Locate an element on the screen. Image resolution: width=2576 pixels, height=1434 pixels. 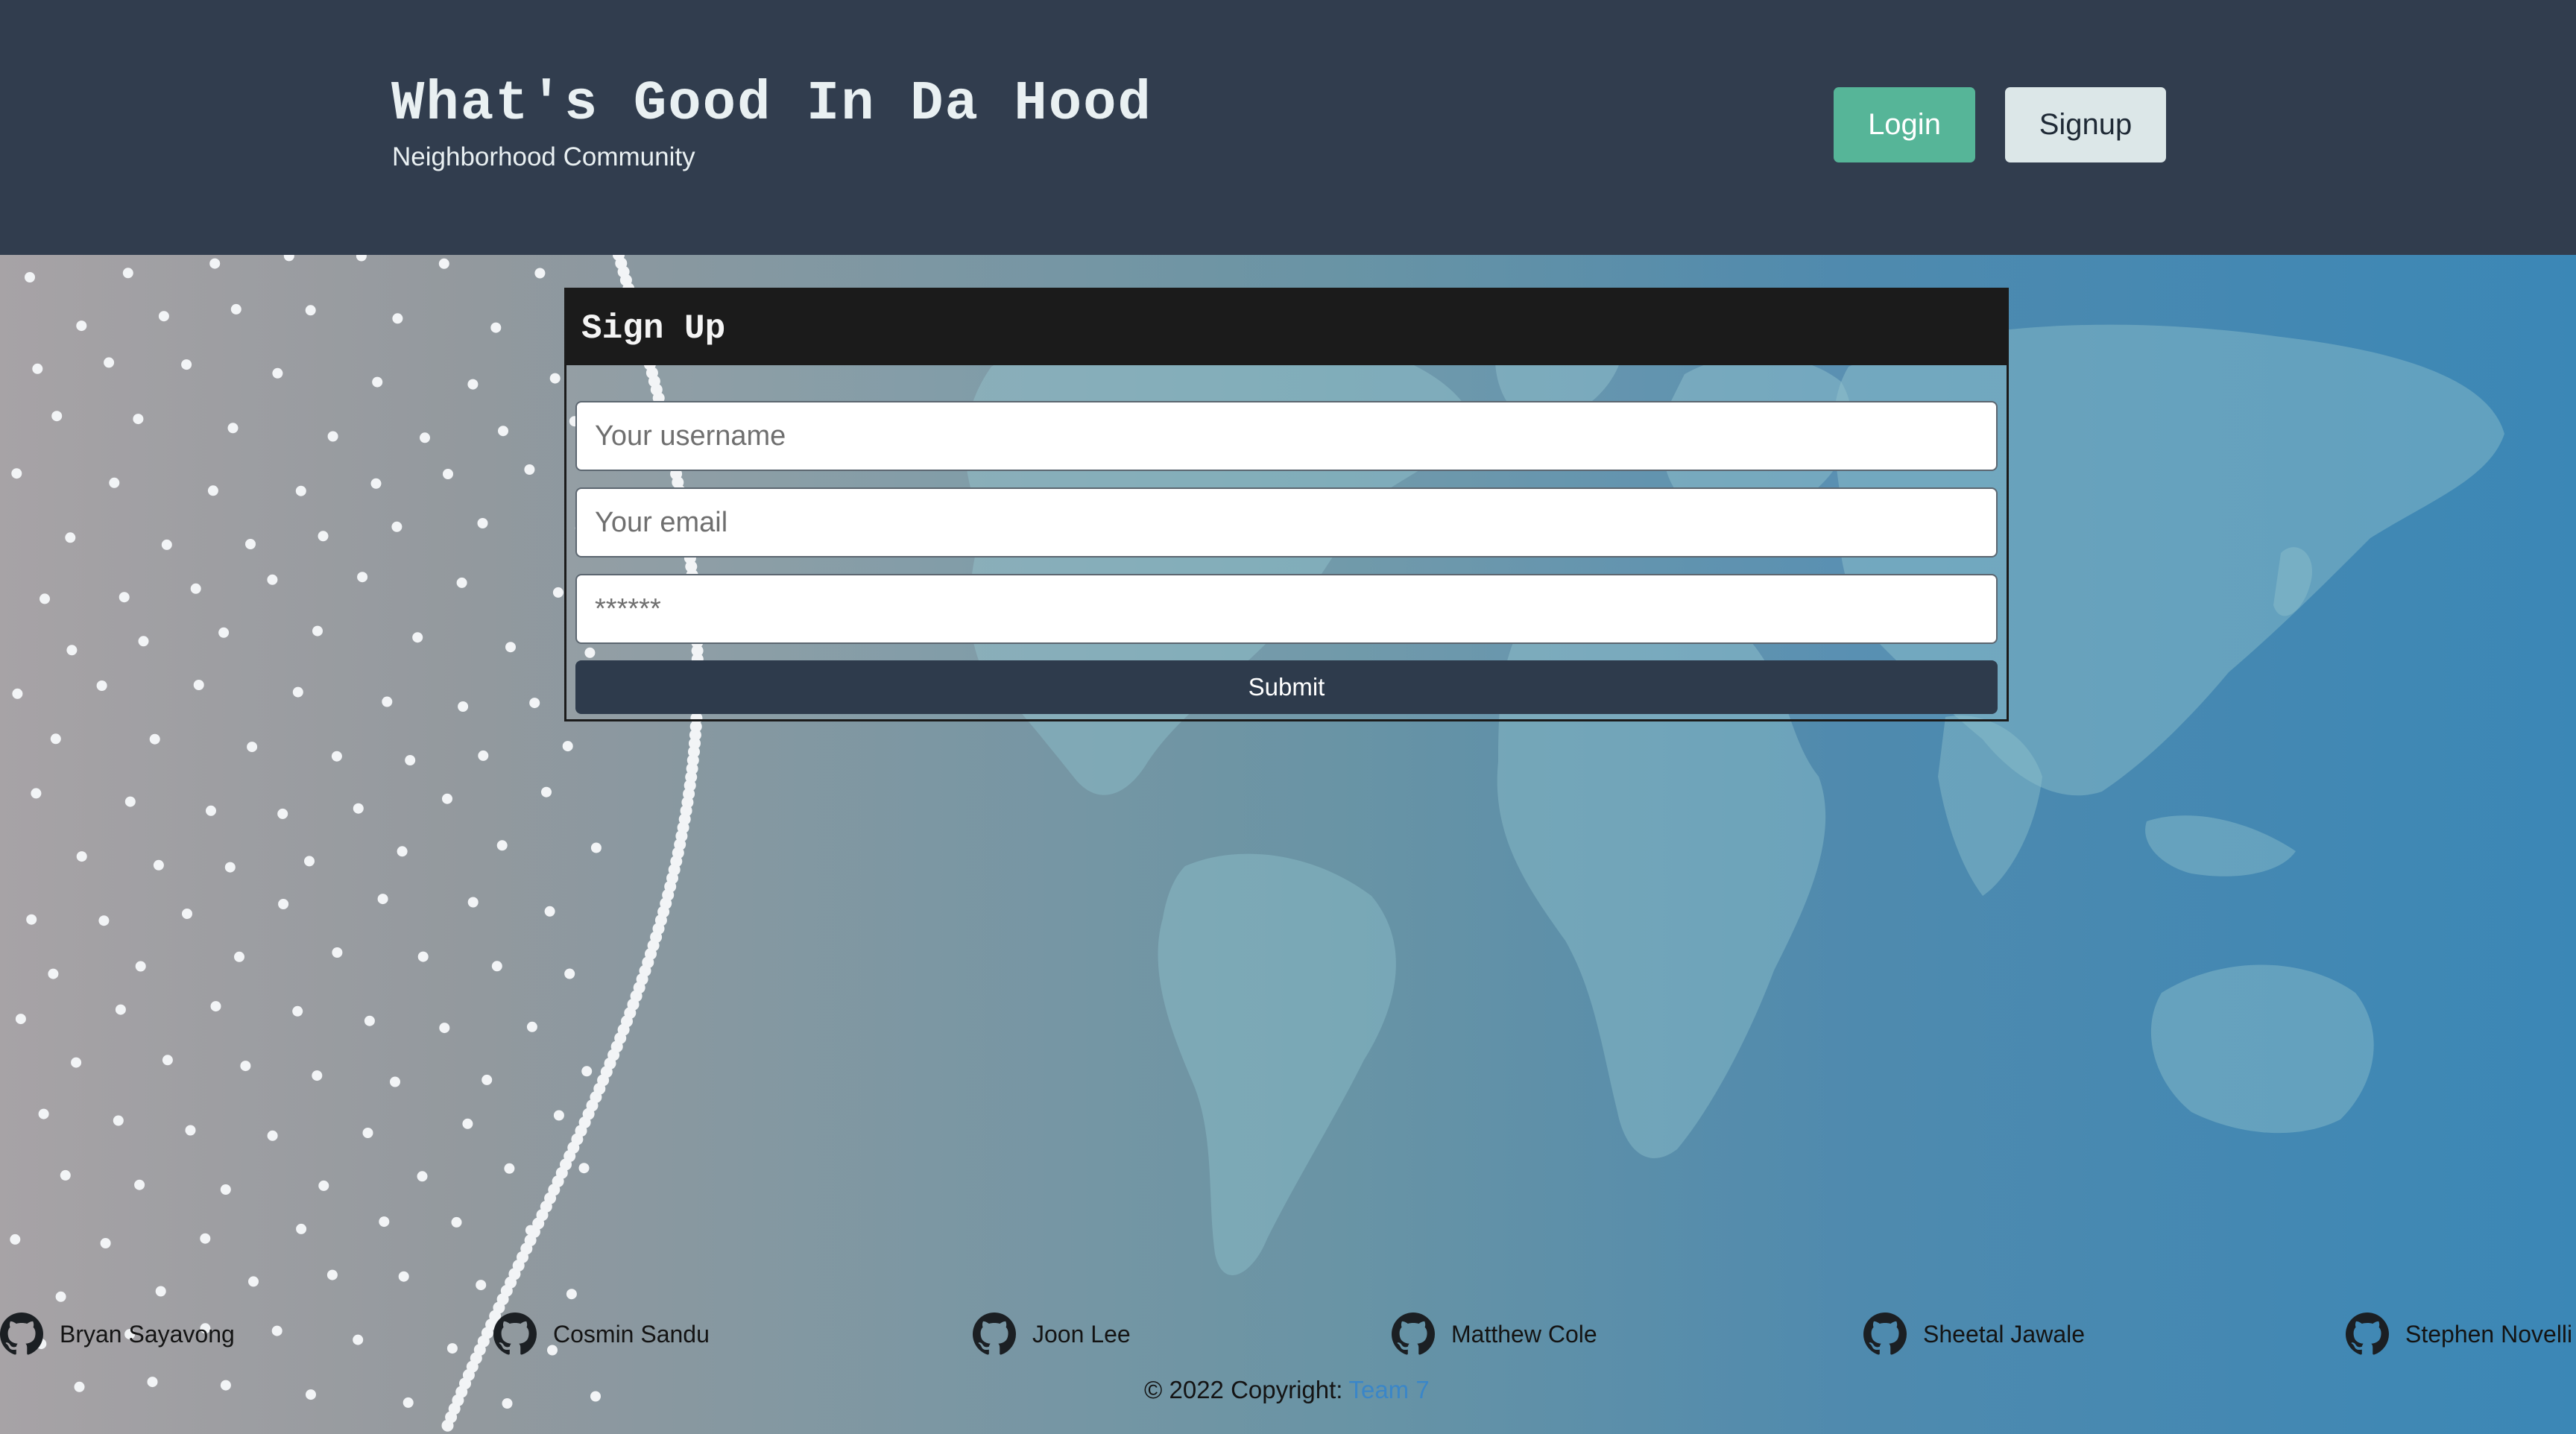
submit-button: Submit is located at coordinates (1286, 687).